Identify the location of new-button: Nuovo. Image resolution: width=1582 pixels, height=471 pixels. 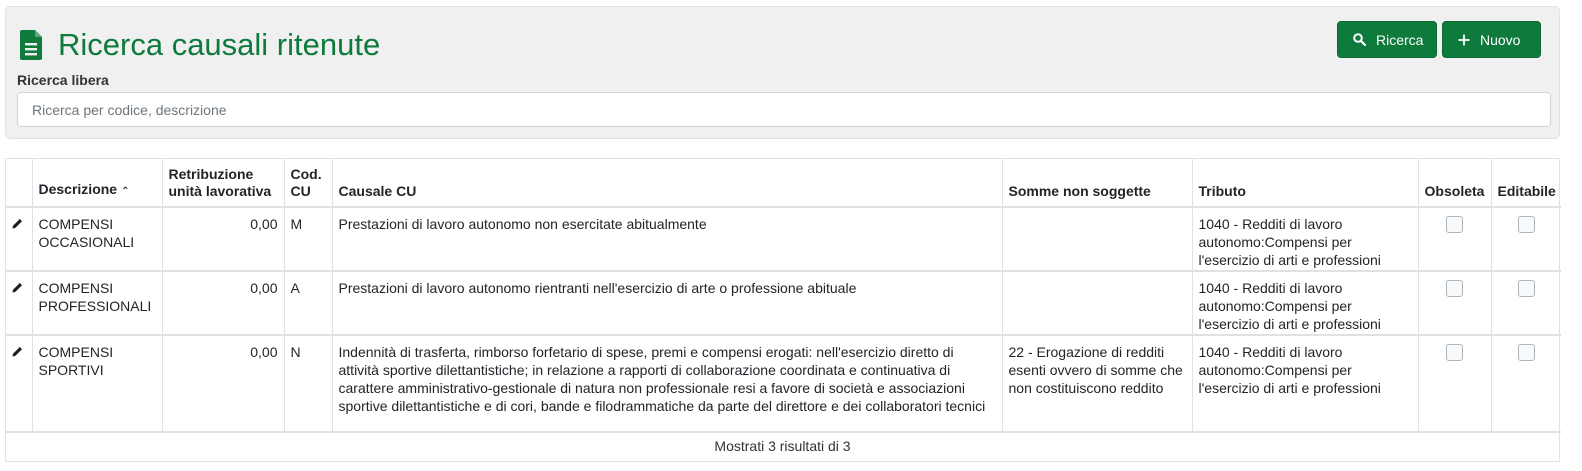
(1491, 39).